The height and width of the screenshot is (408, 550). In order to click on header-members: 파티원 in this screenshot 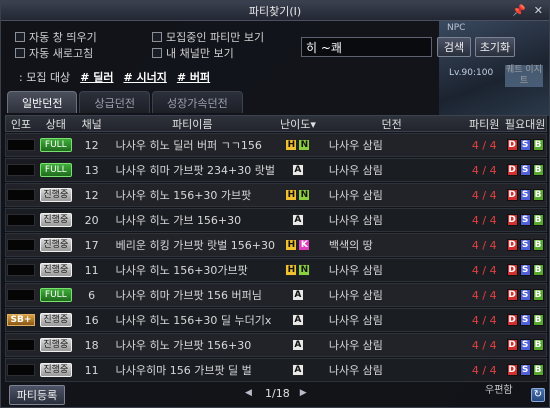, I will do `click(484, 124)`.